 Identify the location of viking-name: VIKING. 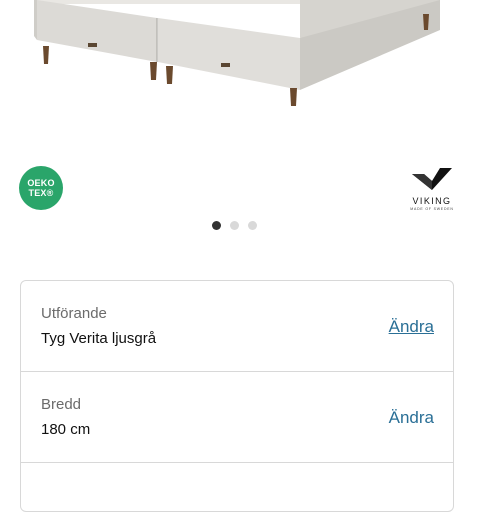
(432, 201).